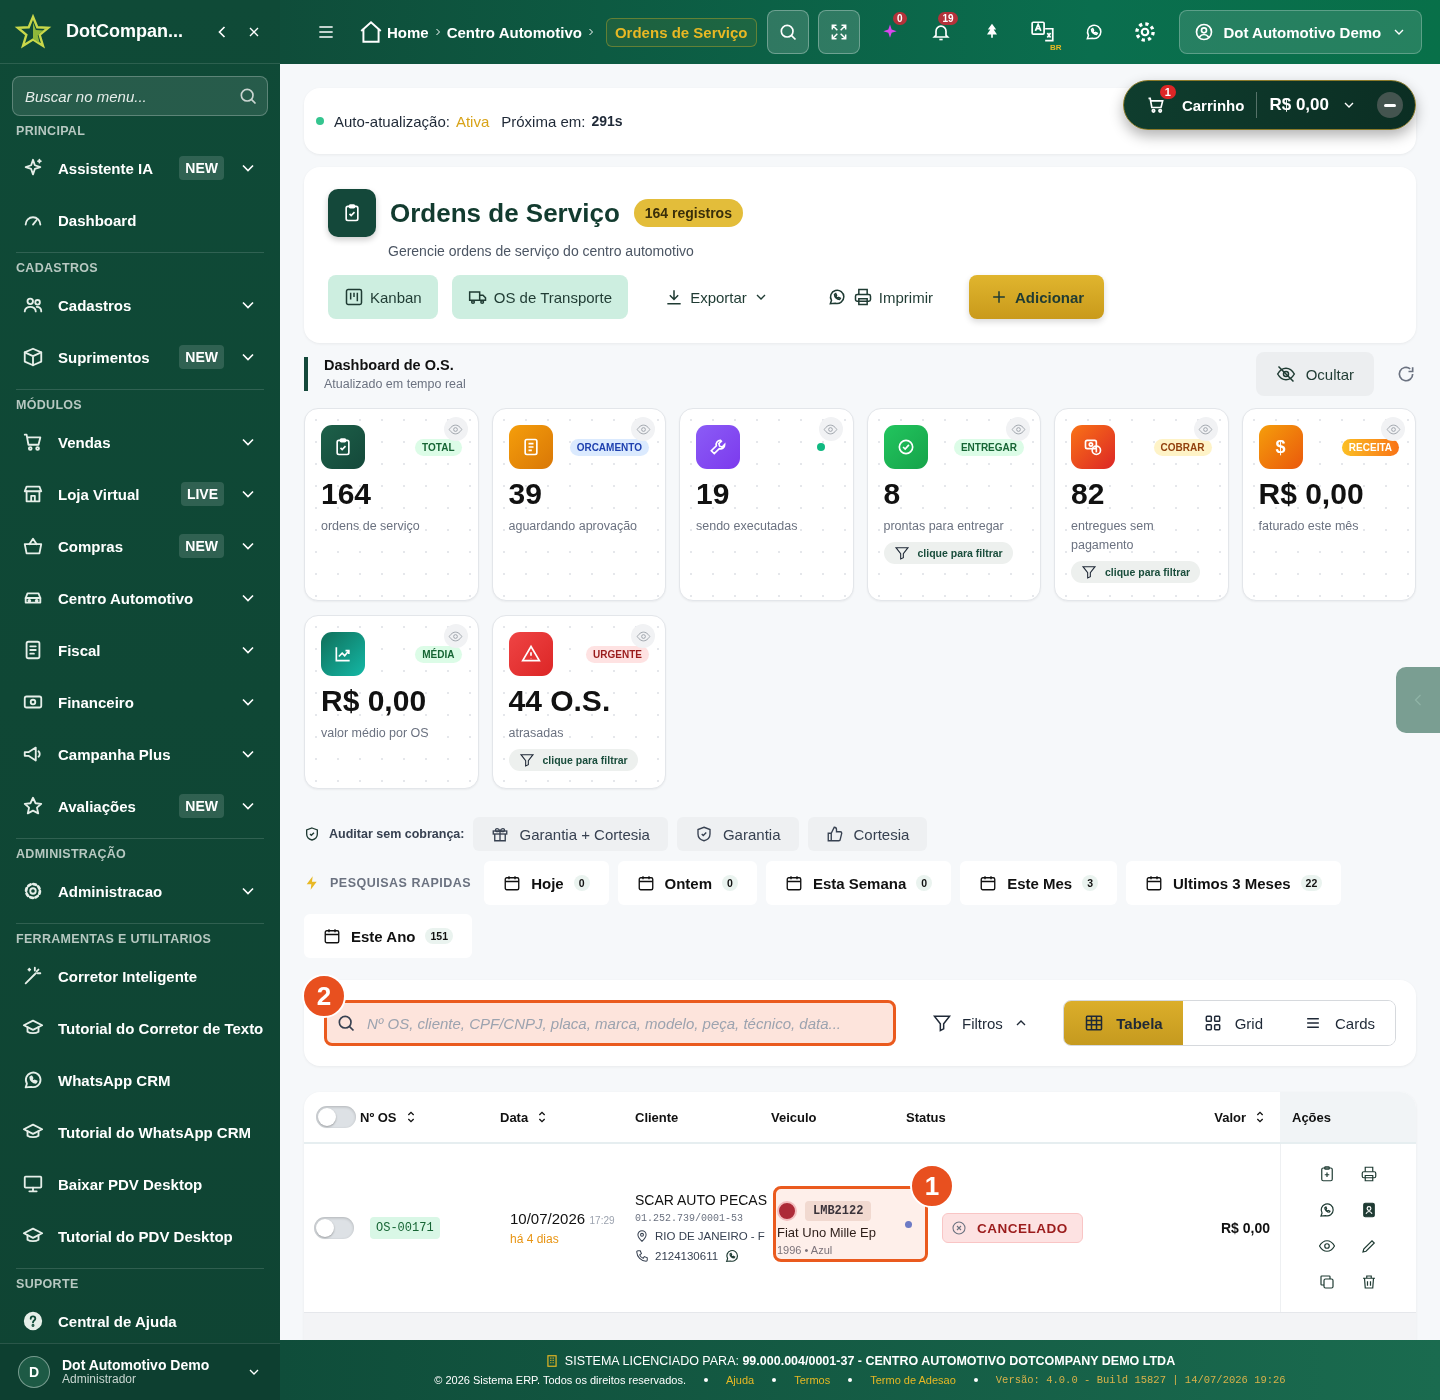 This screenshot has height=1400, width=1440. What do you see at coordinates (1037, 297) in the screenshot?
I see `add-button: Adicionar` at bounding box center [1037, 297].